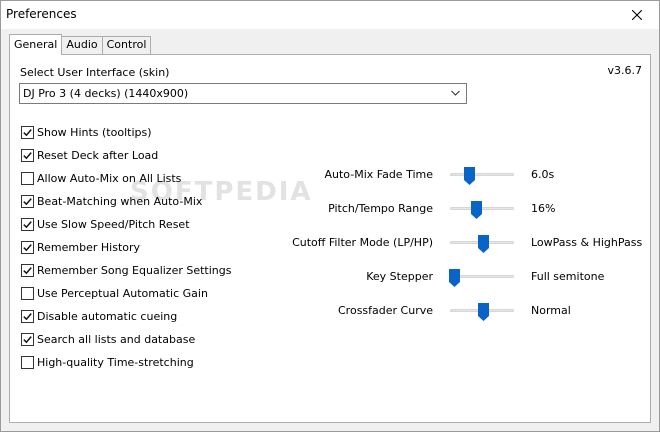 The height and width of the screenshot is (432, 660). I want to click on checkbox-row: Search all lists and database, so click(126, 339).